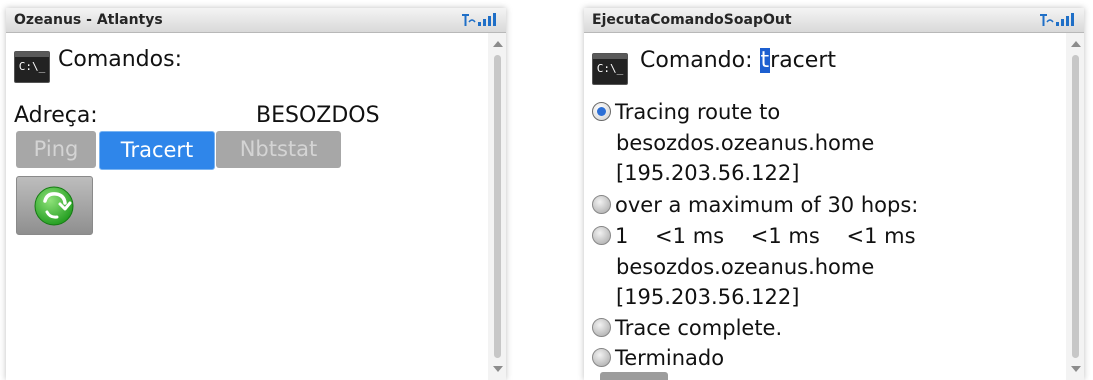  I want to click on partial-button, so click(634, 376).